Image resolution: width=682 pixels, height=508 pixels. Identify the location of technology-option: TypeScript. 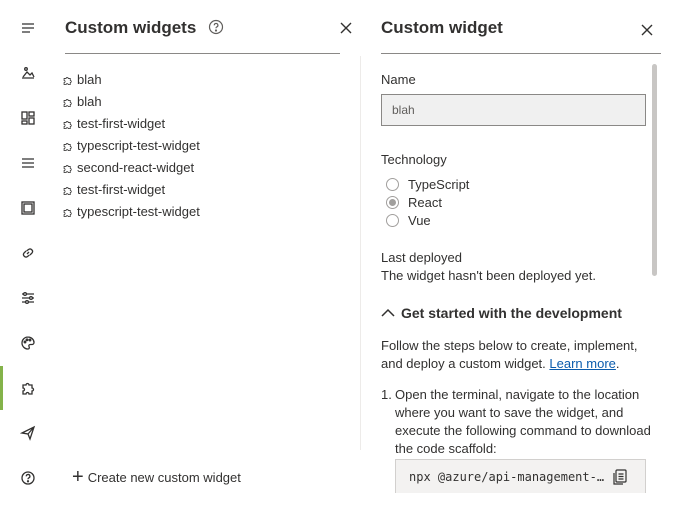
(427, 184).